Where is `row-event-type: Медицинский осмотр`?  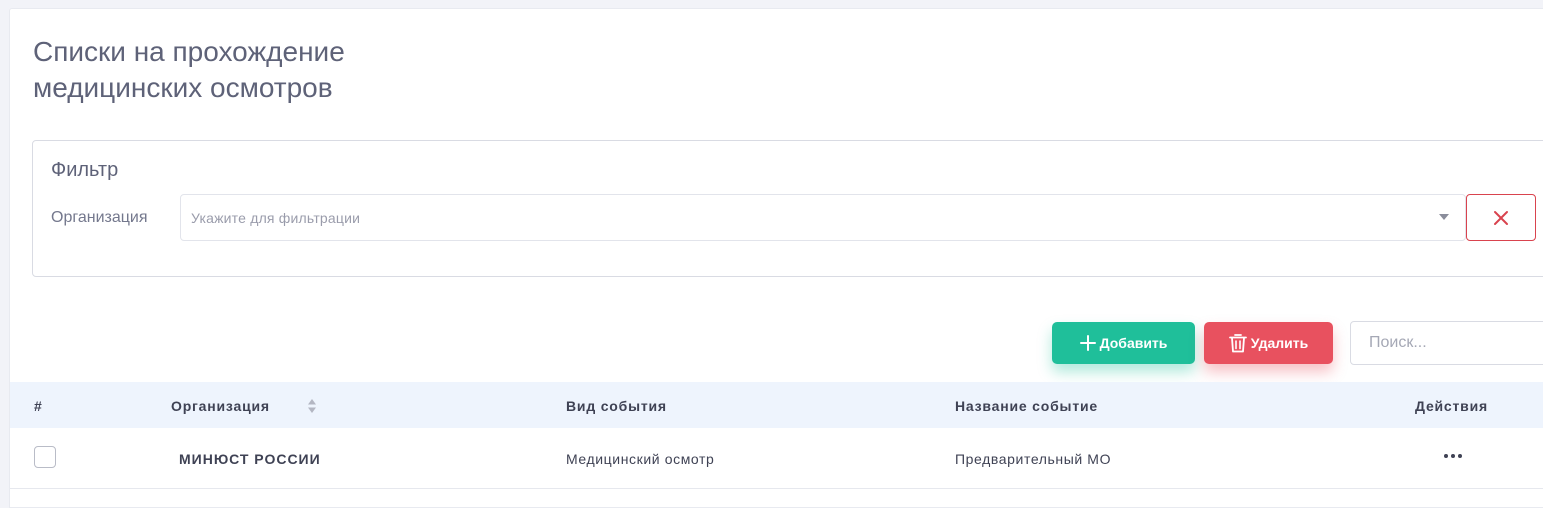
row-event-type: Медицинский осмотр is located at coordinates (640, 459).